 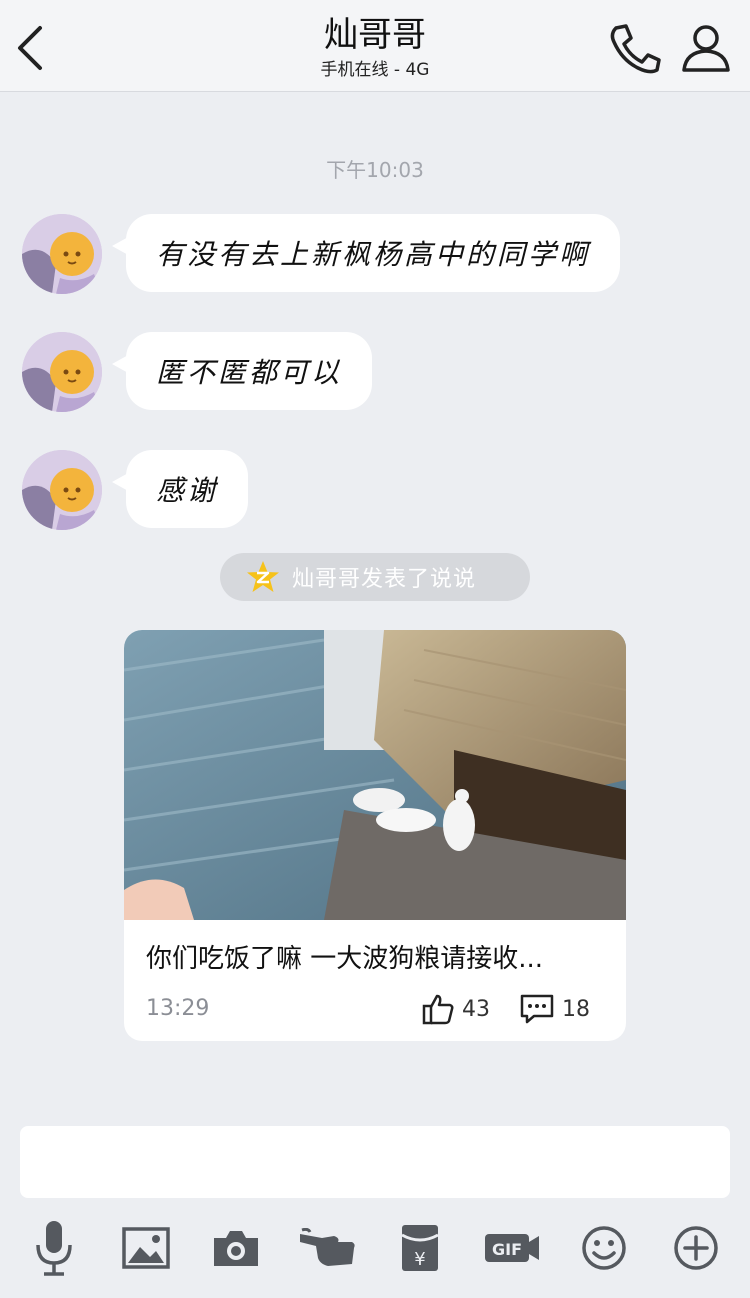 What do you see at coordinates (576, 1009) in the screenshot?
I see `comment-count: 18` at bounding box center [576, 1009].